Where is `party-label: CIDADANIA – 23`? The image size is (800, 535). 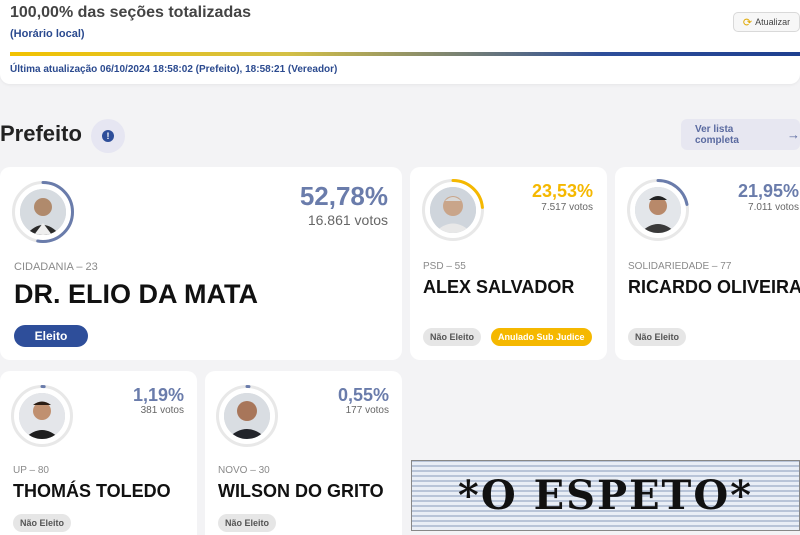
party-label: CIDADANIA – 23 is located at coordinates (56, 267).